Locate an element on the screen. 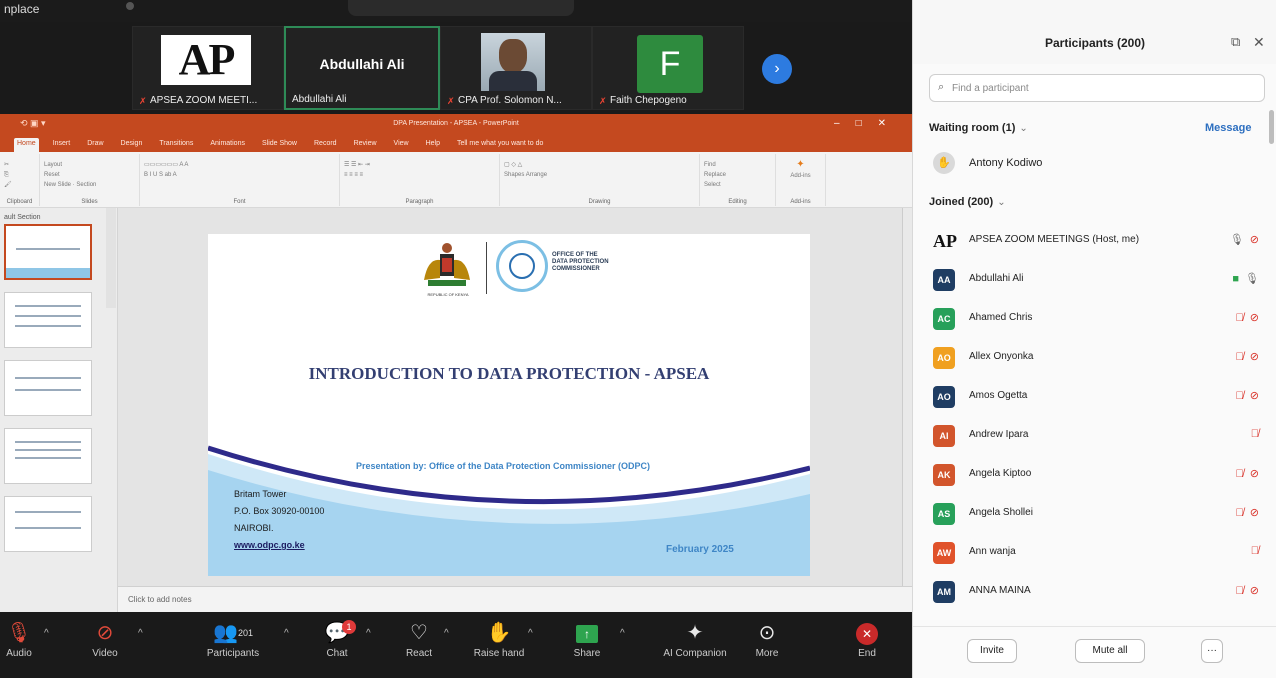  participant-search: ⌕ is located at coordinates (1097, 88).